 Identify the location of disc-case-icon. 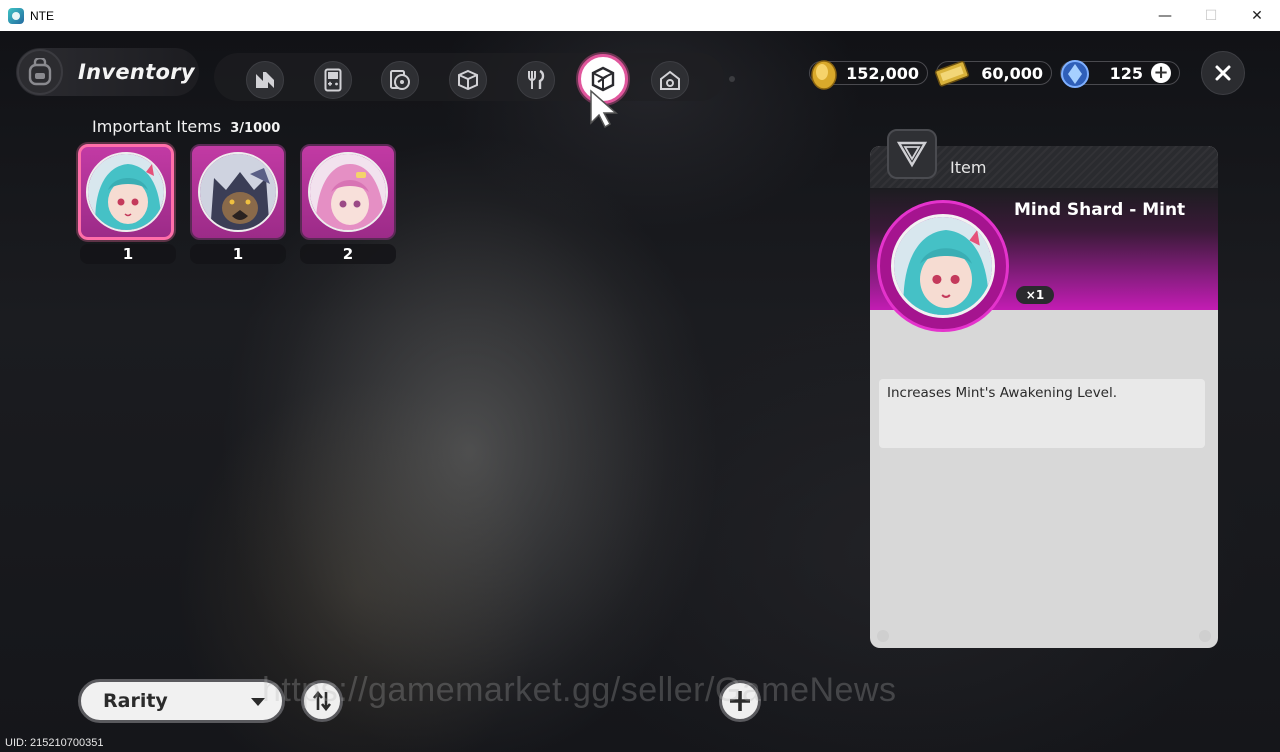
(400, 80).